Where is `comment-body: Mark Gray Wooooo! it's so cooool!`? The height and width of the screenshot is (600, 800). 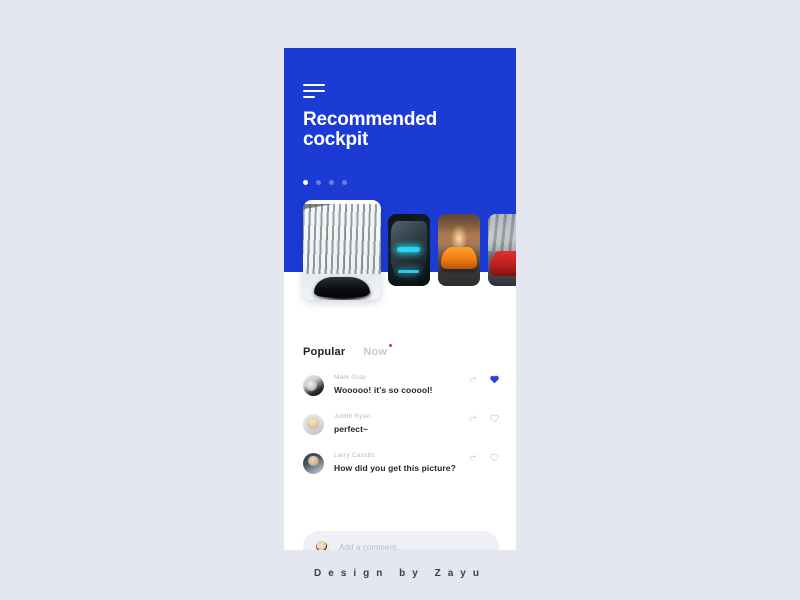
comment-body: Mark Gray Wooooo! it's so cooool! is located at coordinates (401, 384).